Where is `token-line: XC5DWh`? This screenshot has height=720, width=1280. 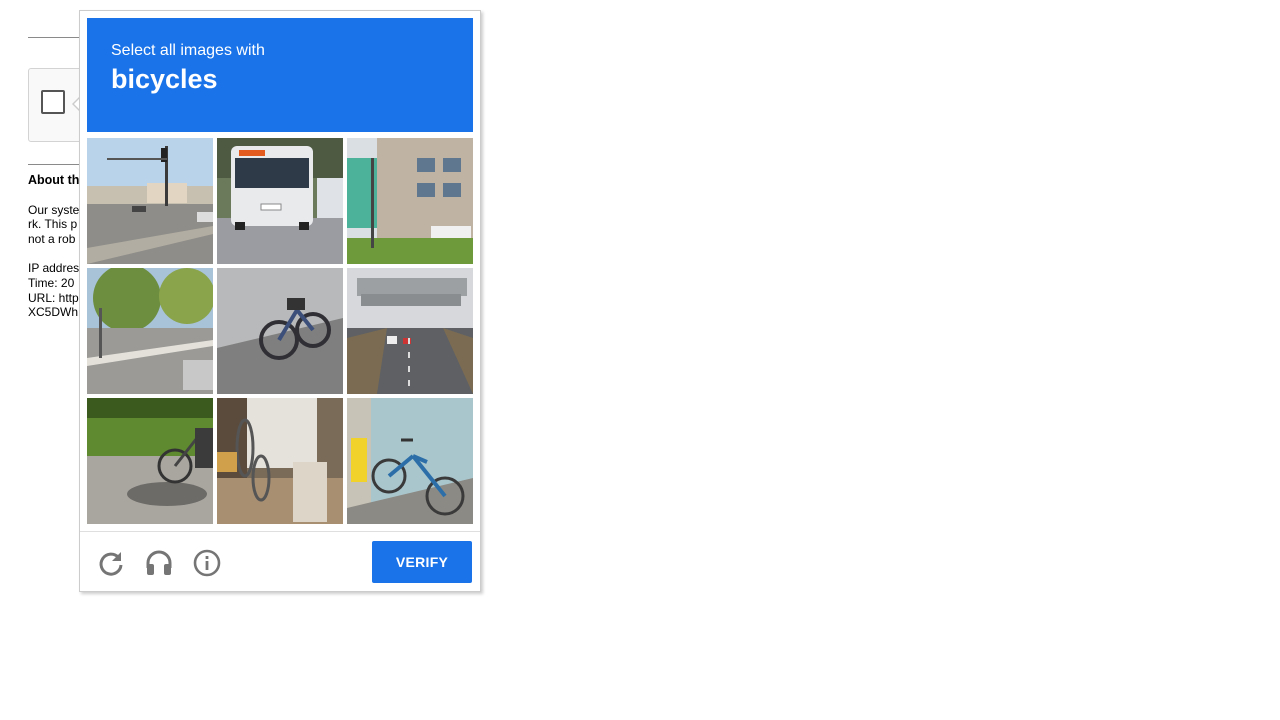
token-line: XC5DWh is located at coordinates (53, 312).